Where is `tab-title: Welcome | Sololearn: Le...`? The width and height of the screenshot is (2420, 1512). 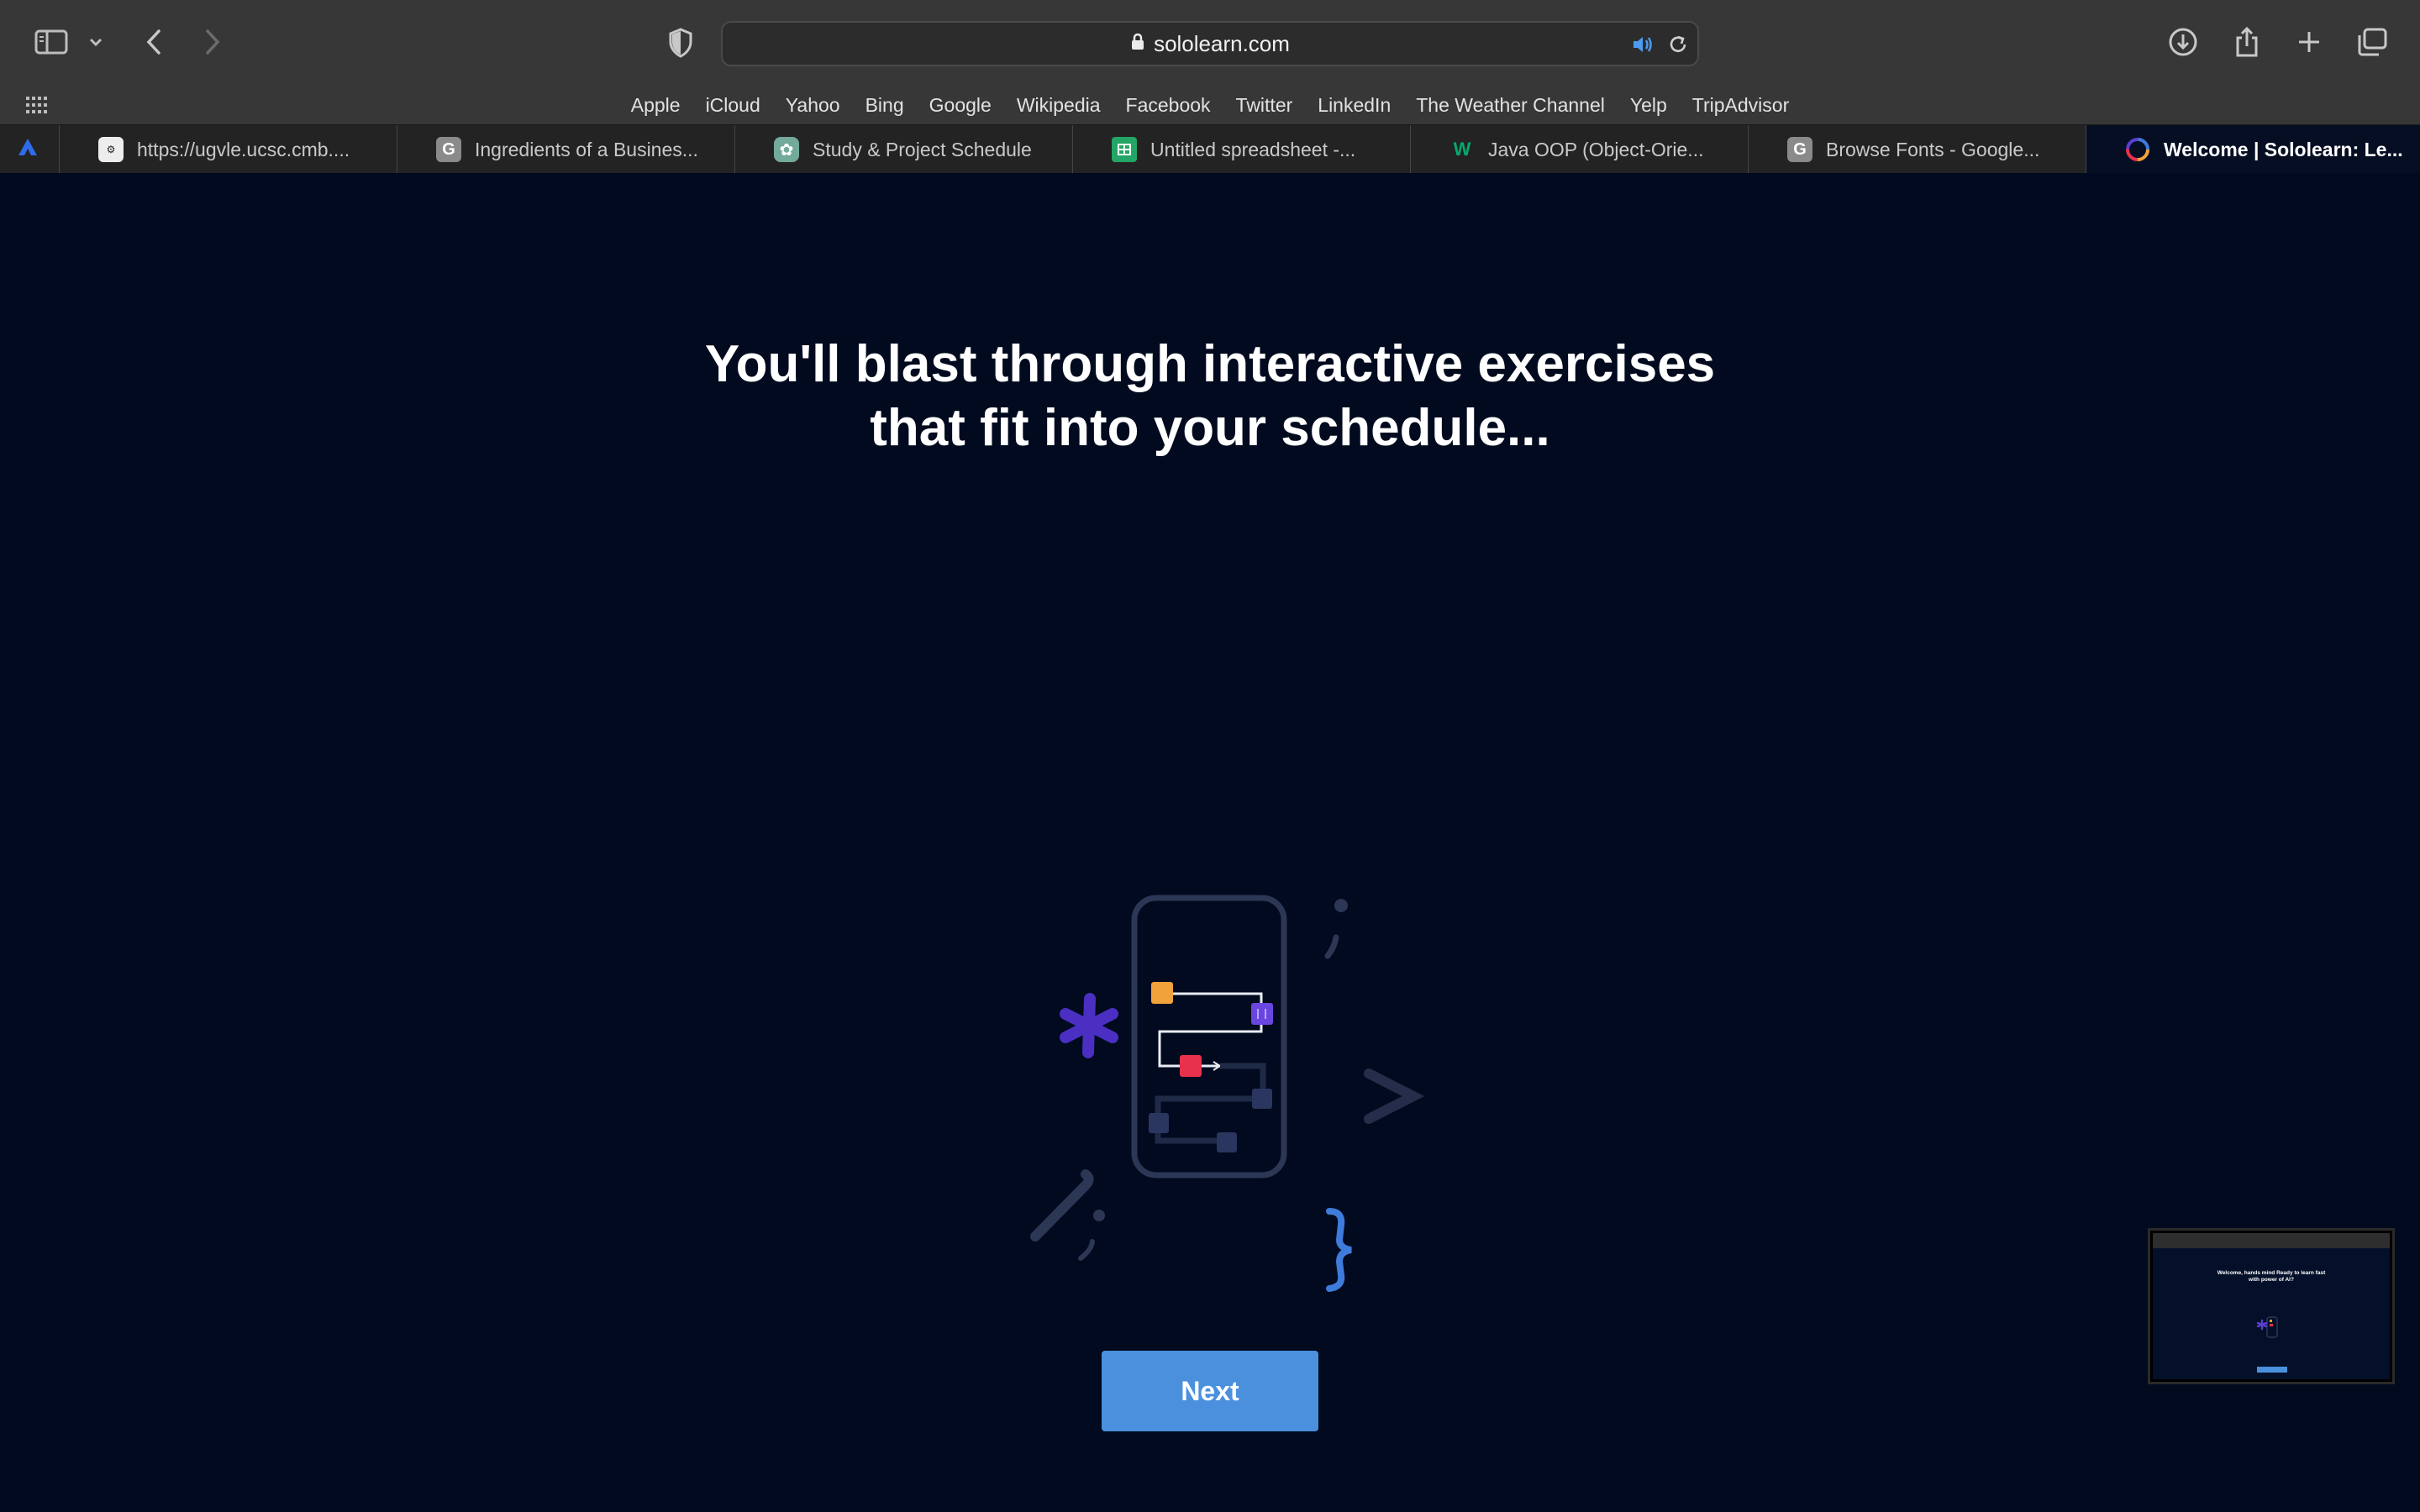
tab-title: Welcome | Sololearn: Le... is located at coordinates (2283, 149).